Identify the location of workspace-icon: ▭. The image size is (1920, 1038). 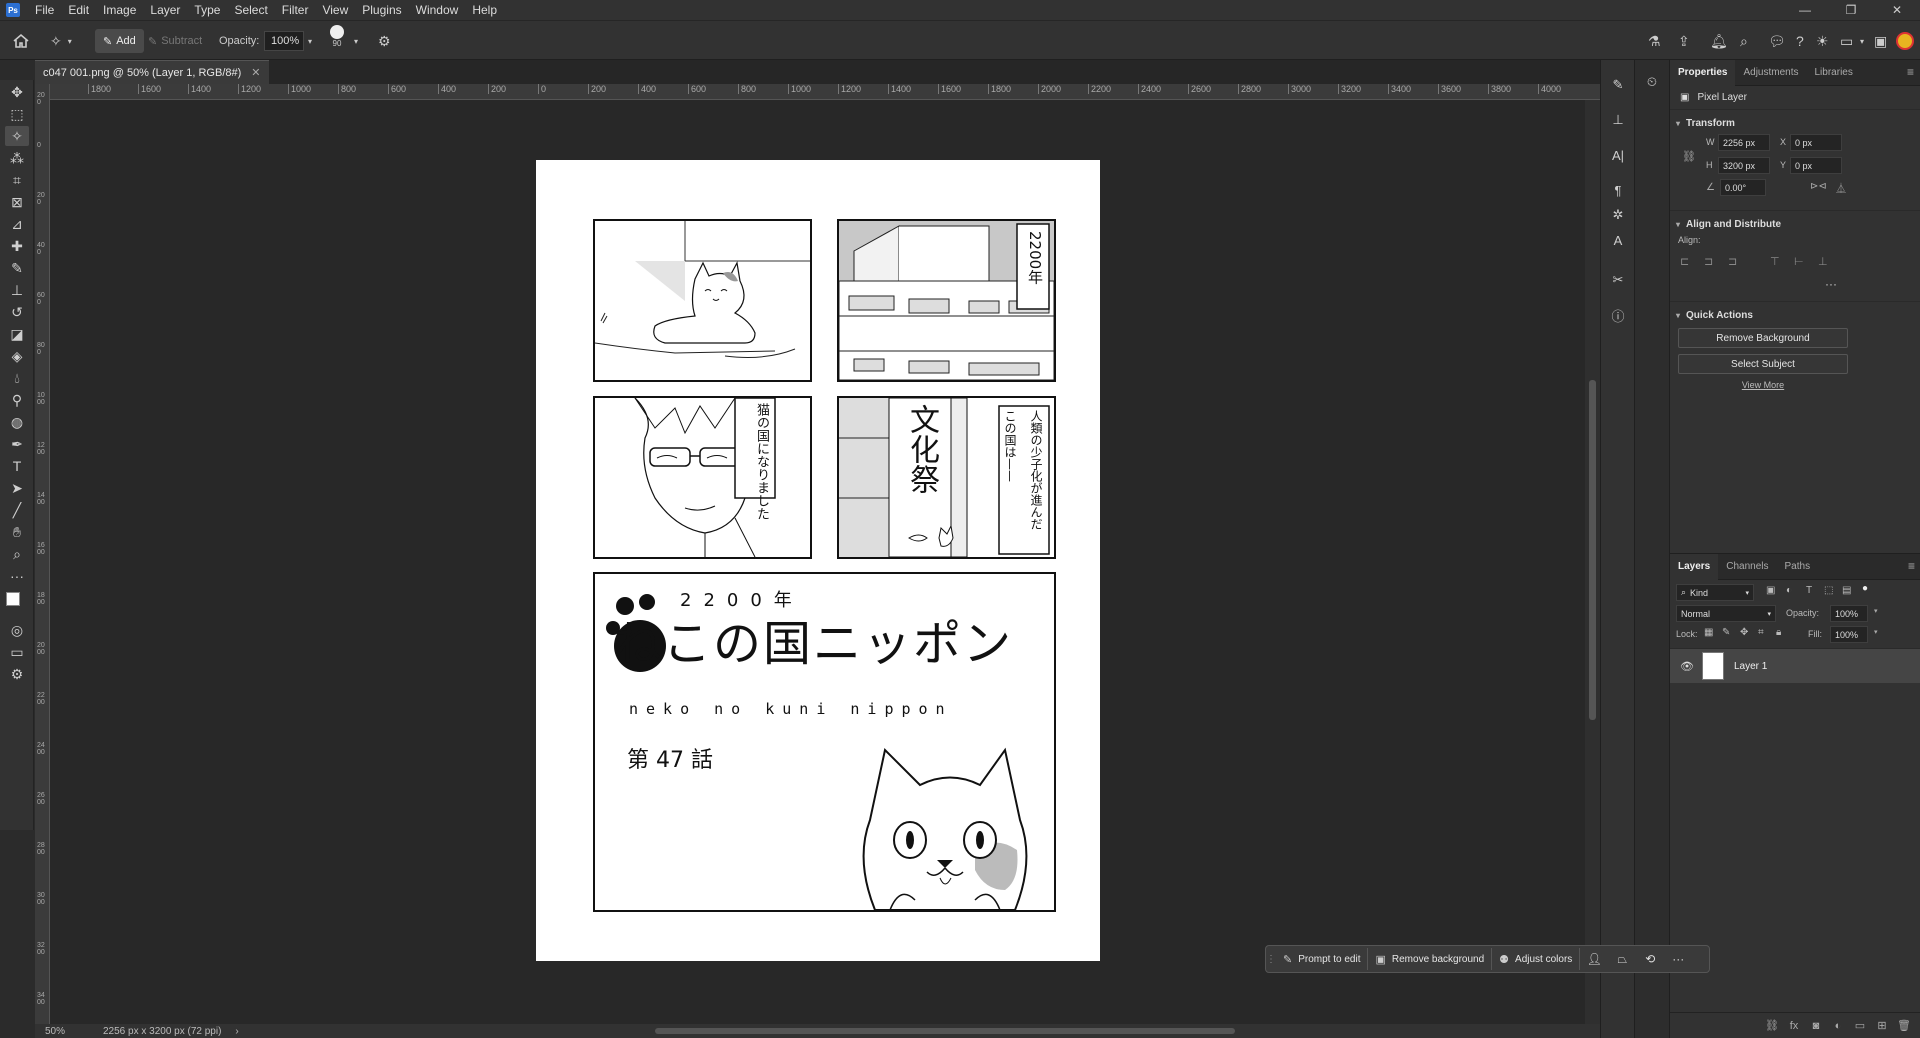
(1846, 41).